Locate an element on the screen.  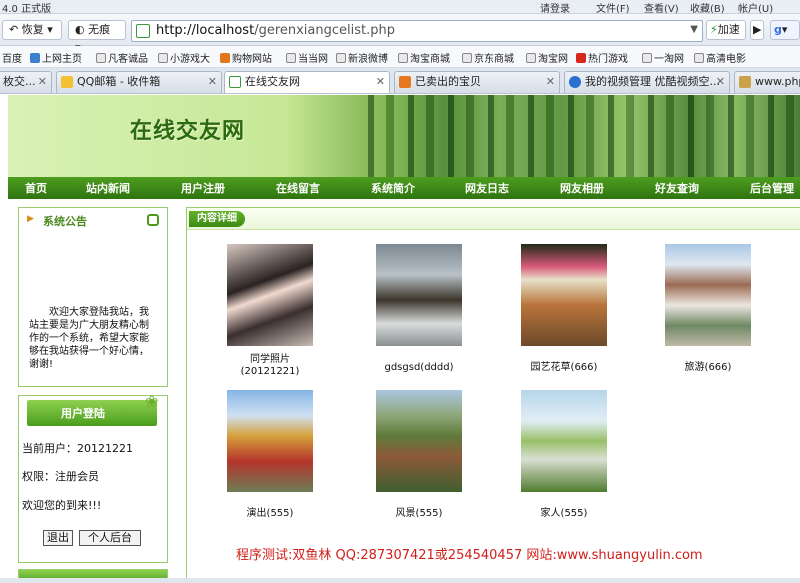
taobao-icon is located at coordinates (405, 82).